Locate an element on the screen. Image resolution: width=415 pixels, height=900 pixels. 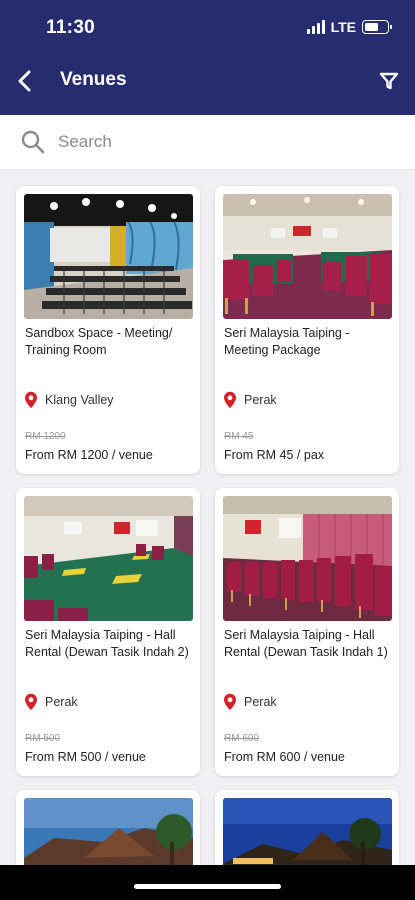
chevron-left-icon is located at coordinates (24, 81).